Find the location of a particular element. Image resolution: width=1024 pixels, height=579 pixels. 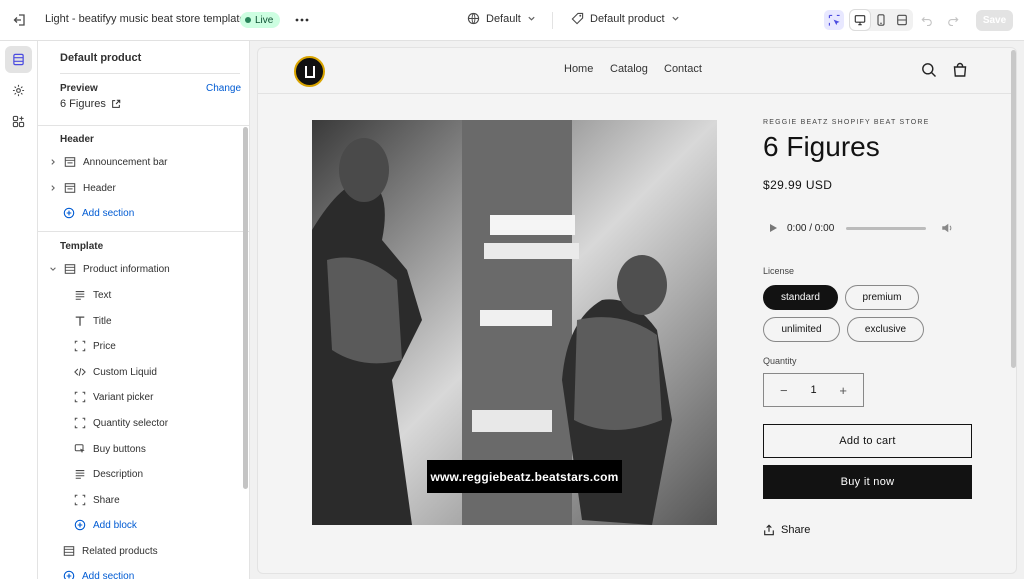

settings-icon is located at coordinates (18, 90).